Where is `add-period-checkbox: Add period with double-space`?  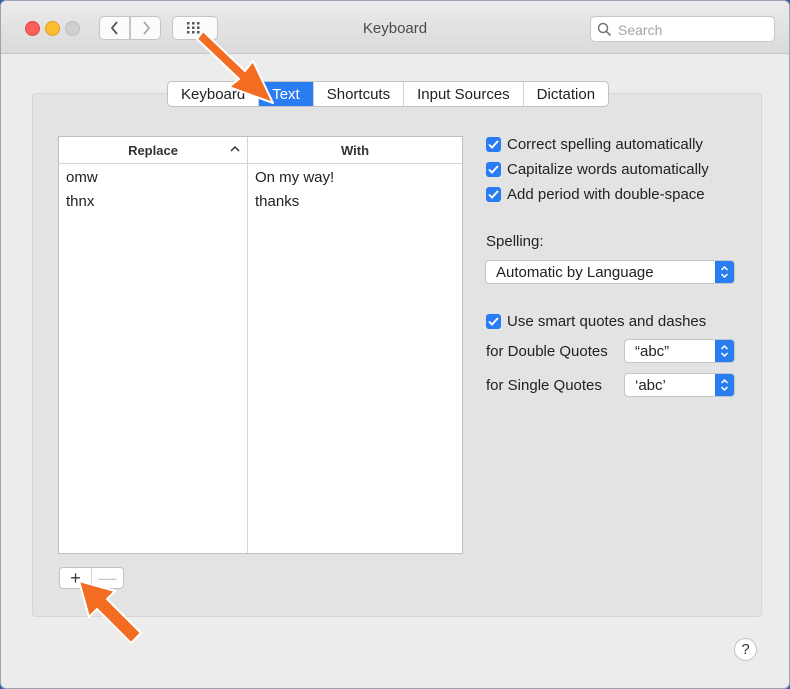 add-period-checkbox: Add period with double-space is located at coordinates (595, 194).